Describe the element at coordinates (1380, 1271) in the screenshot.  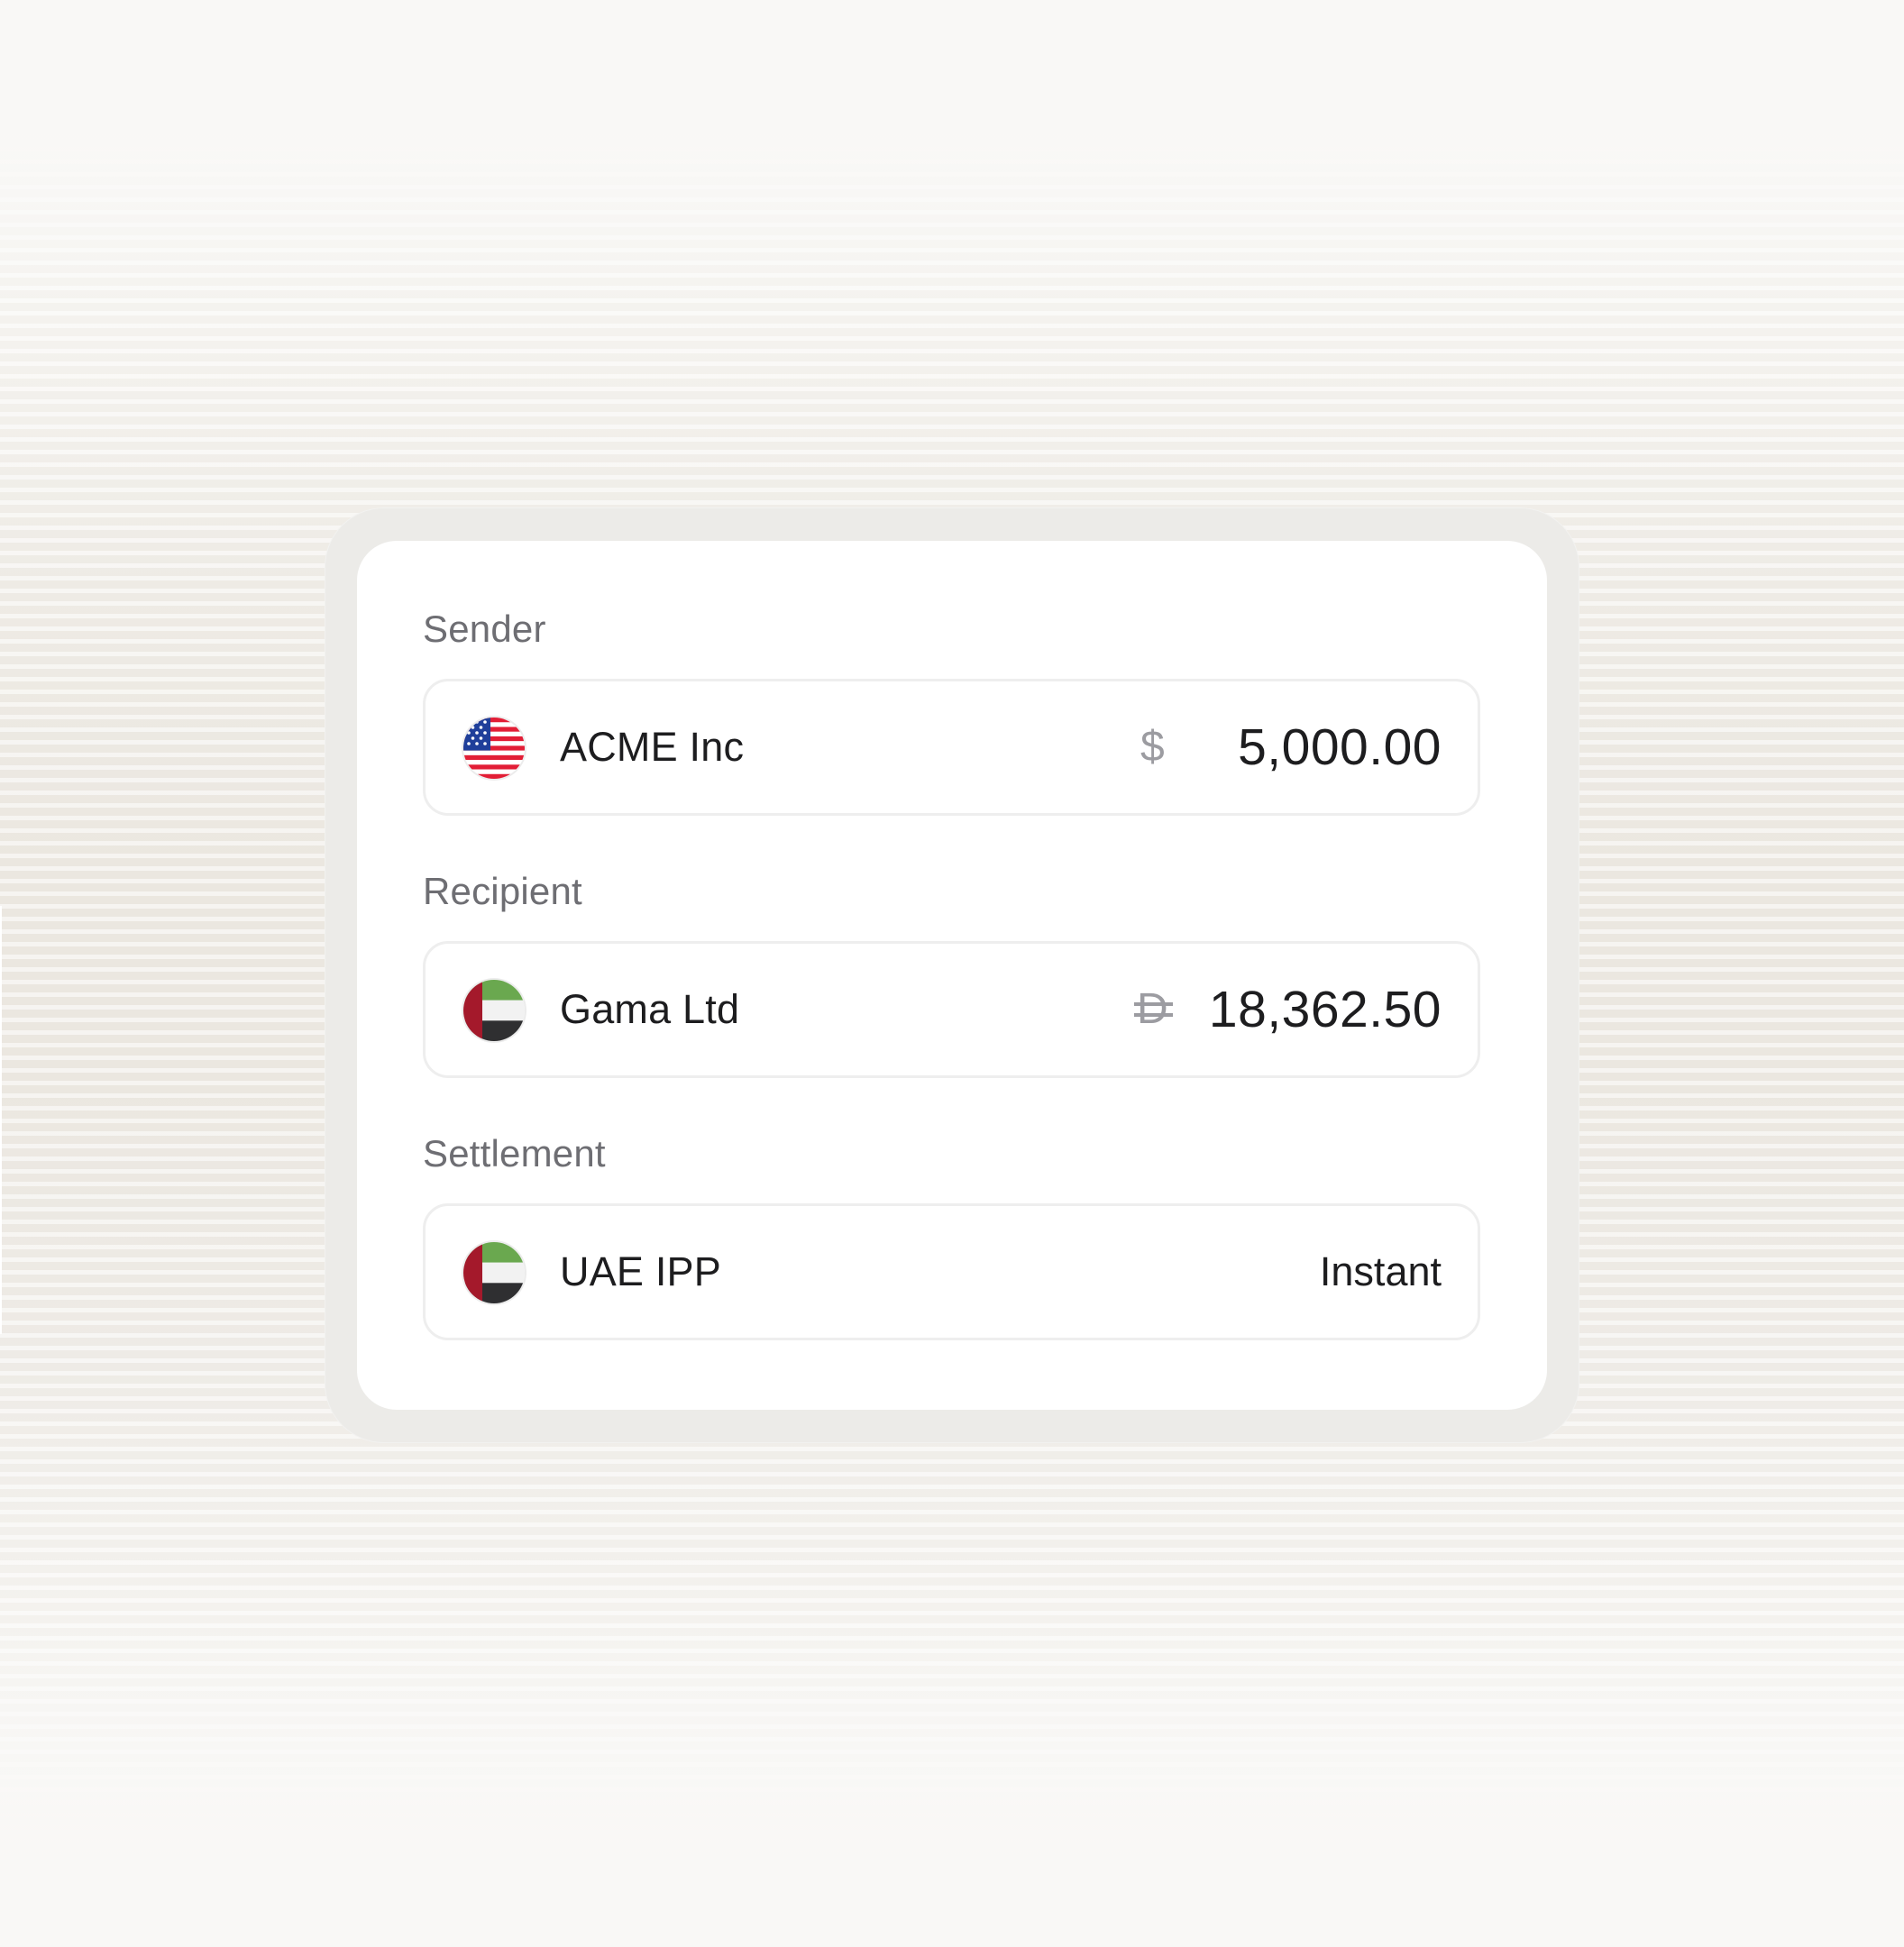
I see `settlement-status: Instant` at that location.